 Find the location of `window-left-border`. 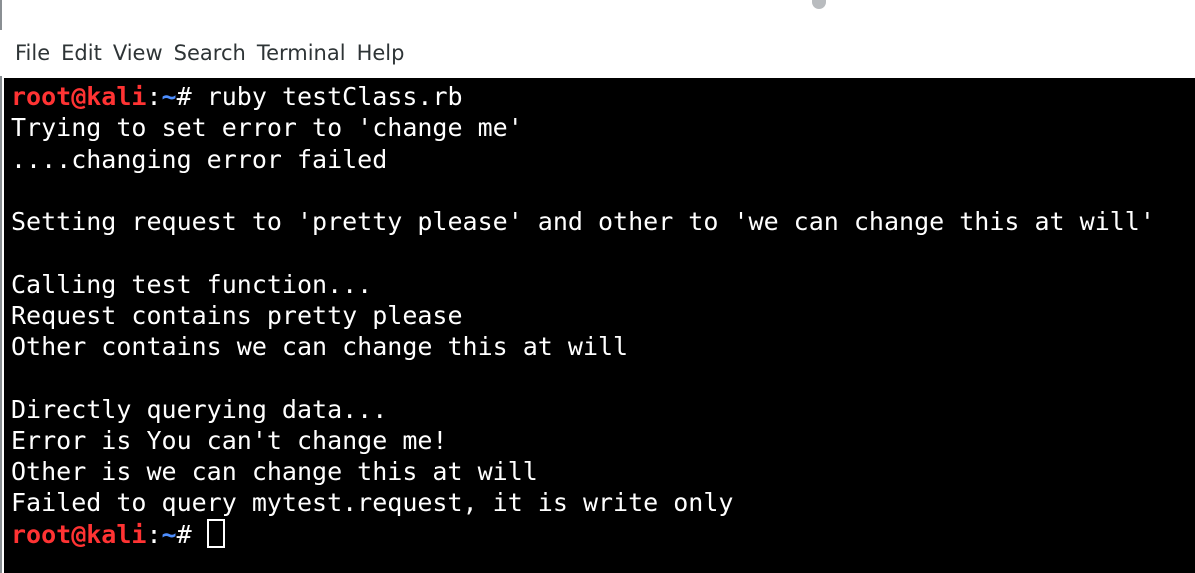

window-left-border is located at coordinates (1, 286).